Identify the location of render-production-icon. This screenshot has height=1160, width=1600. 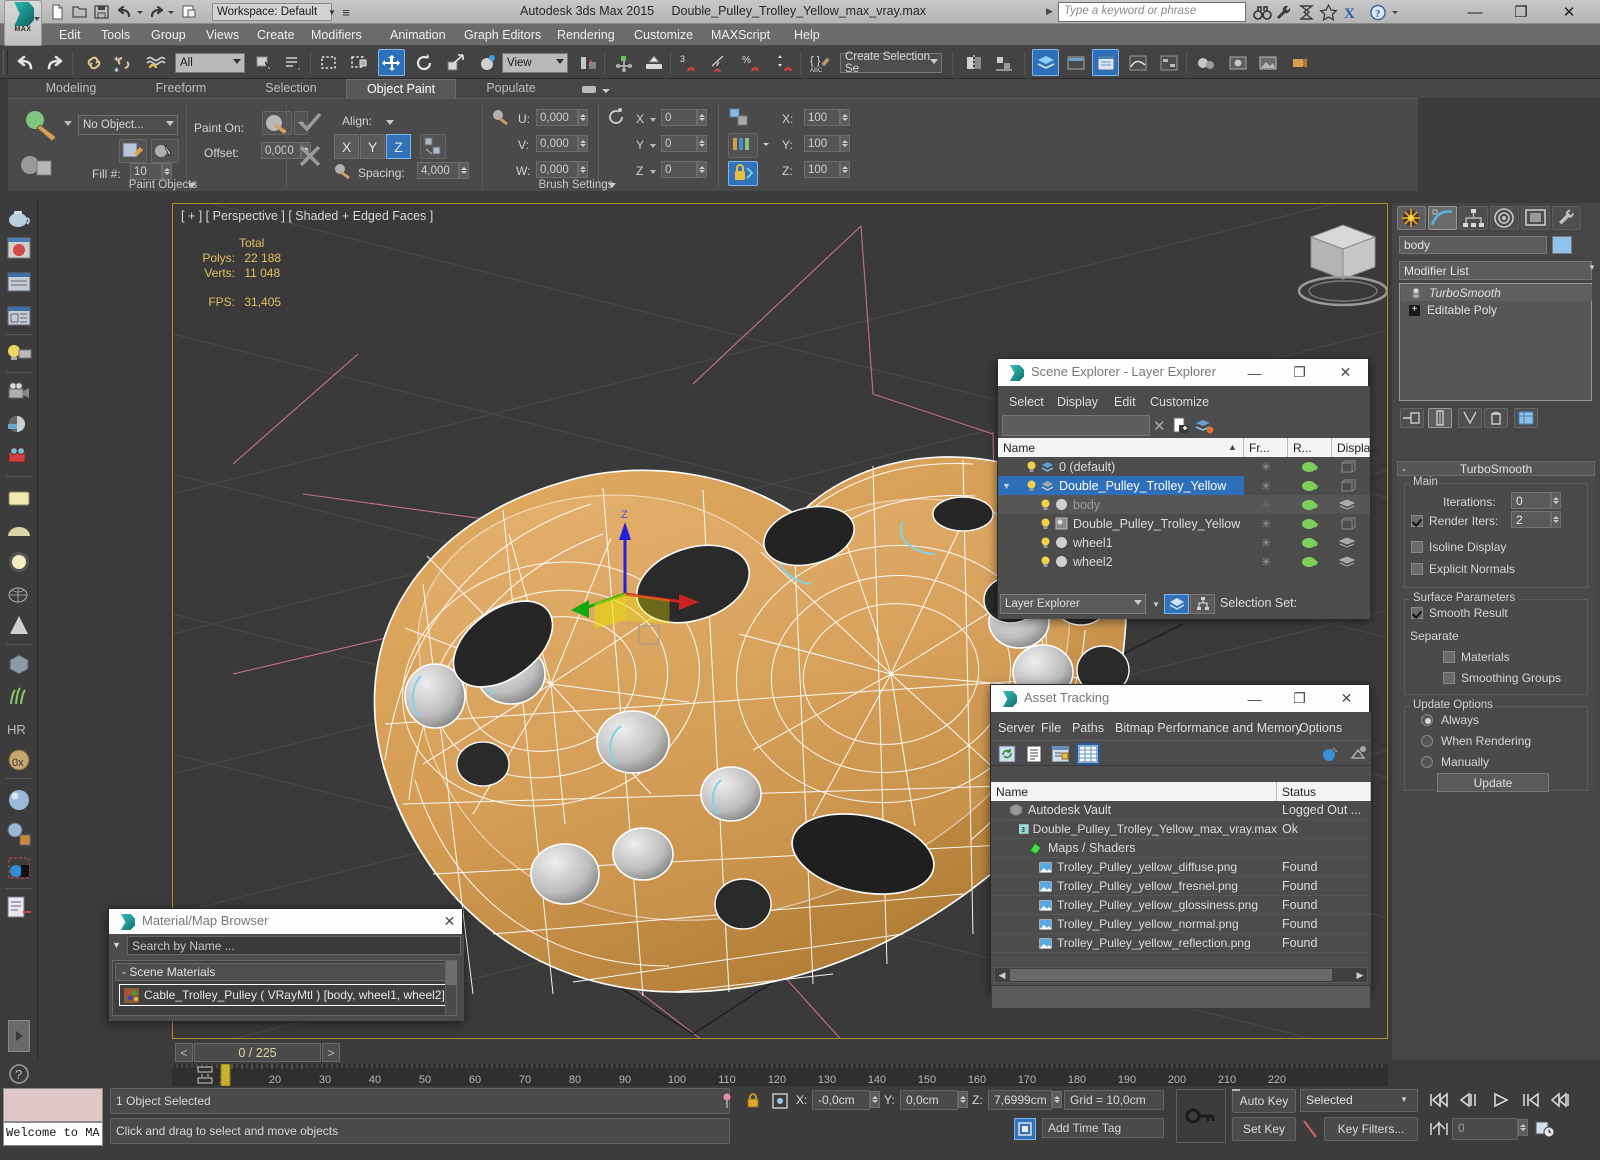
(1299, 62).